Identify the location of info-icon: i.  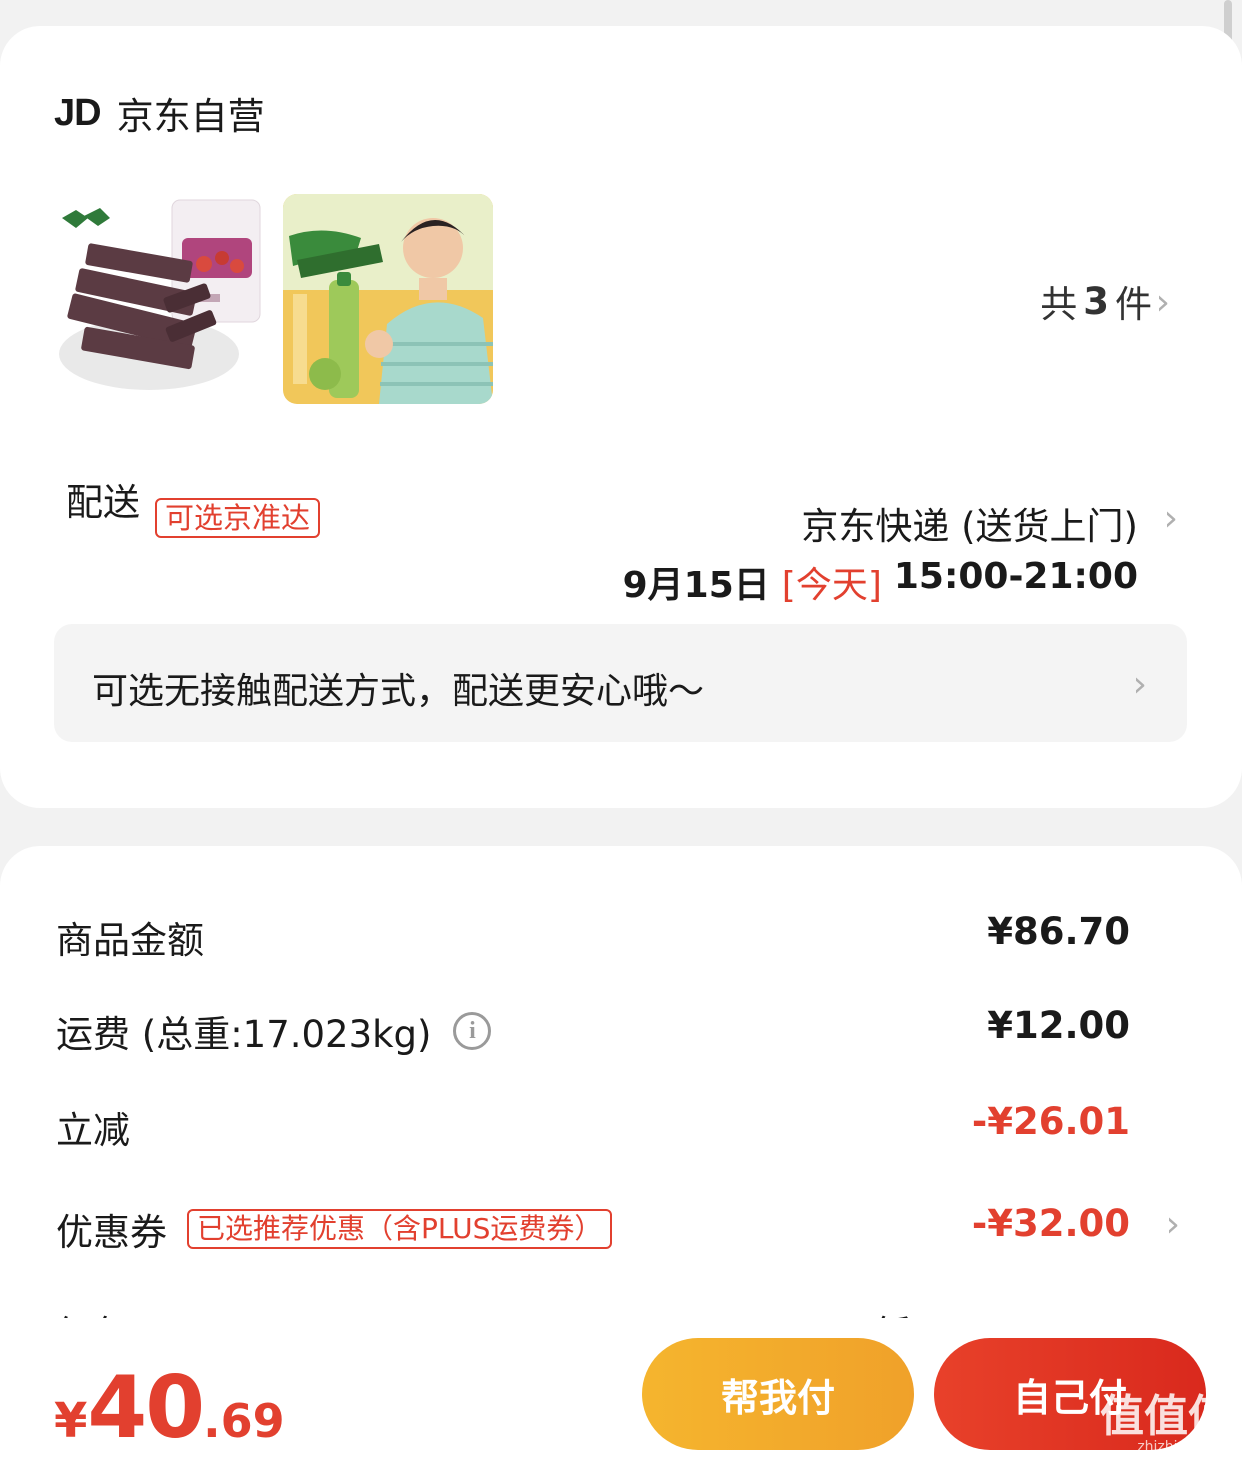
(472, 1031).